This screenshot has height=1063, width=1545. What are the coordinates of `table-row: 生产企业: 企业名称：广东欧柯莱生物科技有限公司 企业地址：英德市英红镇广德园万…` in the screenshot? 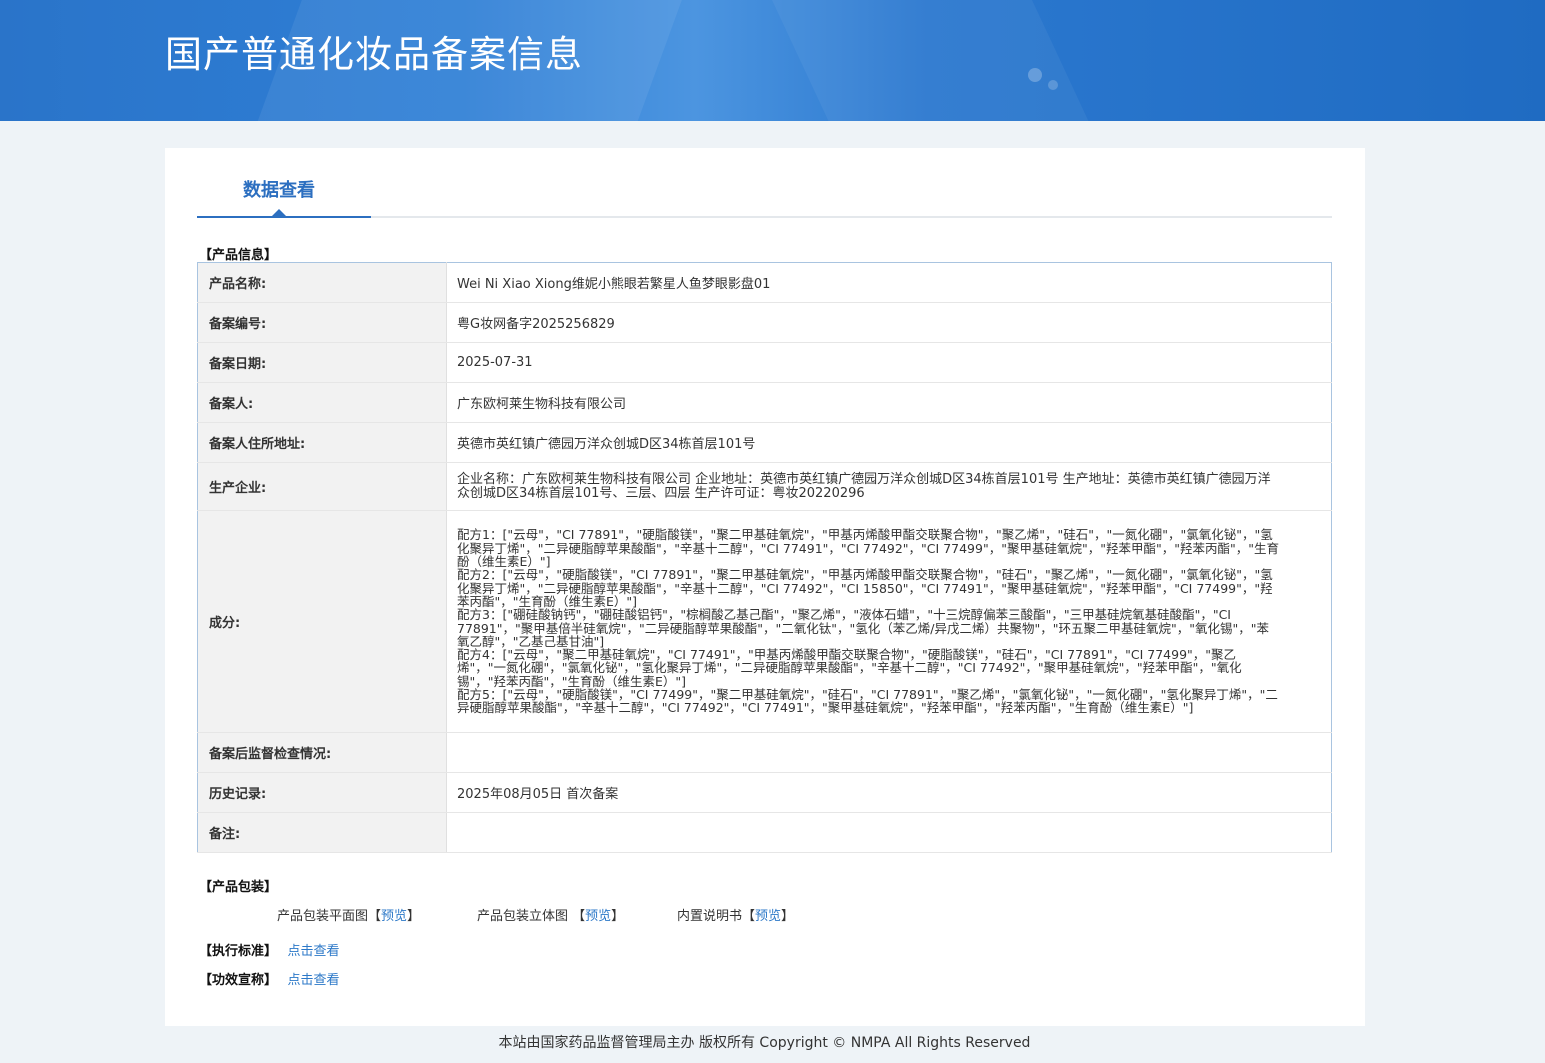 It's located at (764, 486).